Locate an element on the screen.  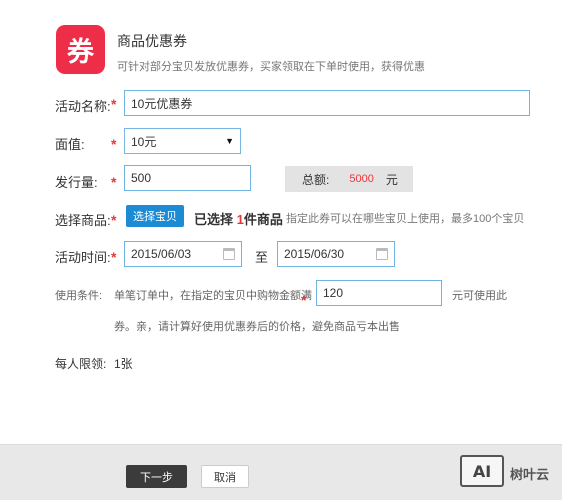
face-value-label: 面值: is located at coordinates (70, 144).